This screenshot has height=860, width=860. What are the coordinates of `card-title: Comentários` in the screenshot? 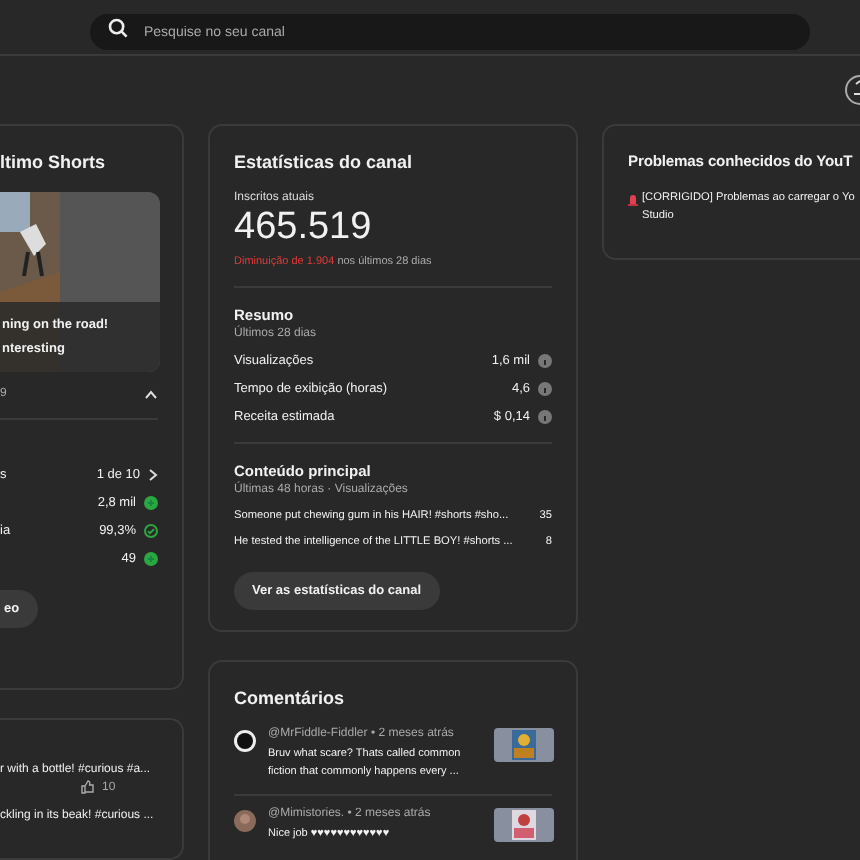 It's located at (290, 698).